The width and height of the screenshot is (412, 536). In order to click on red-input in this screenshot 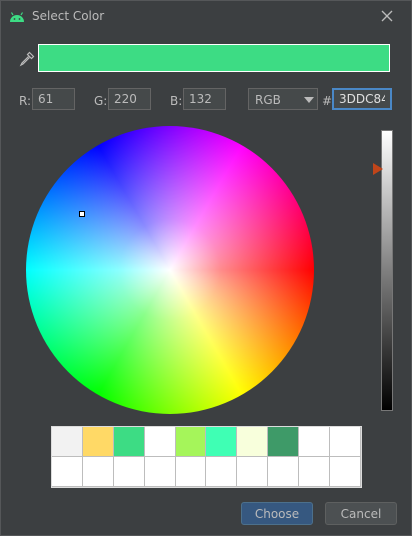, I will do `click(53, 99)`.